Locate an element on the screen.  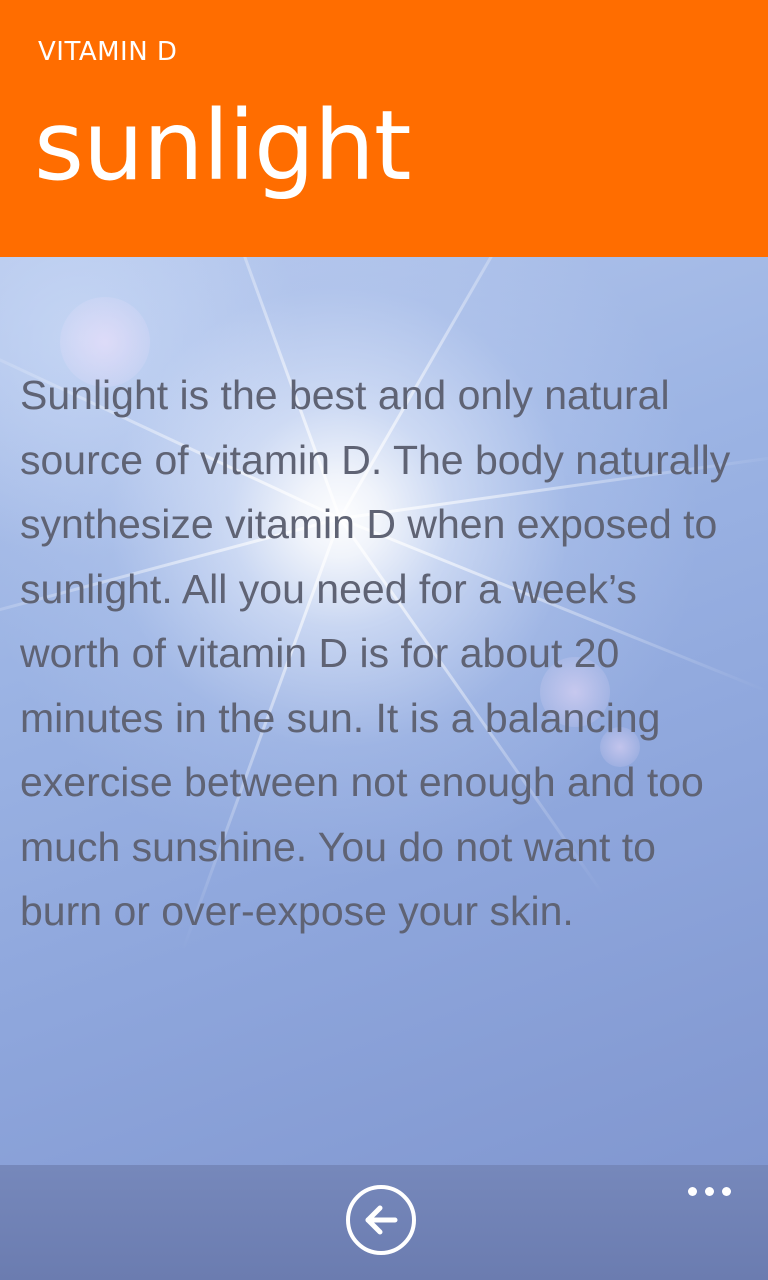
back-button is located at coordinates (381, 1220).